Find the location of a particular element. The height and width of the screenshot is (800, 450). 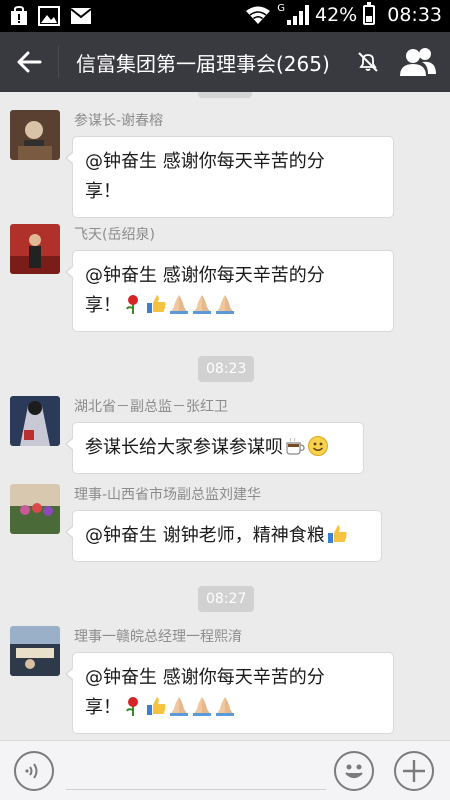

chat-header: 信富集团第一届理事会(265) is located at coordinates (225, 62).